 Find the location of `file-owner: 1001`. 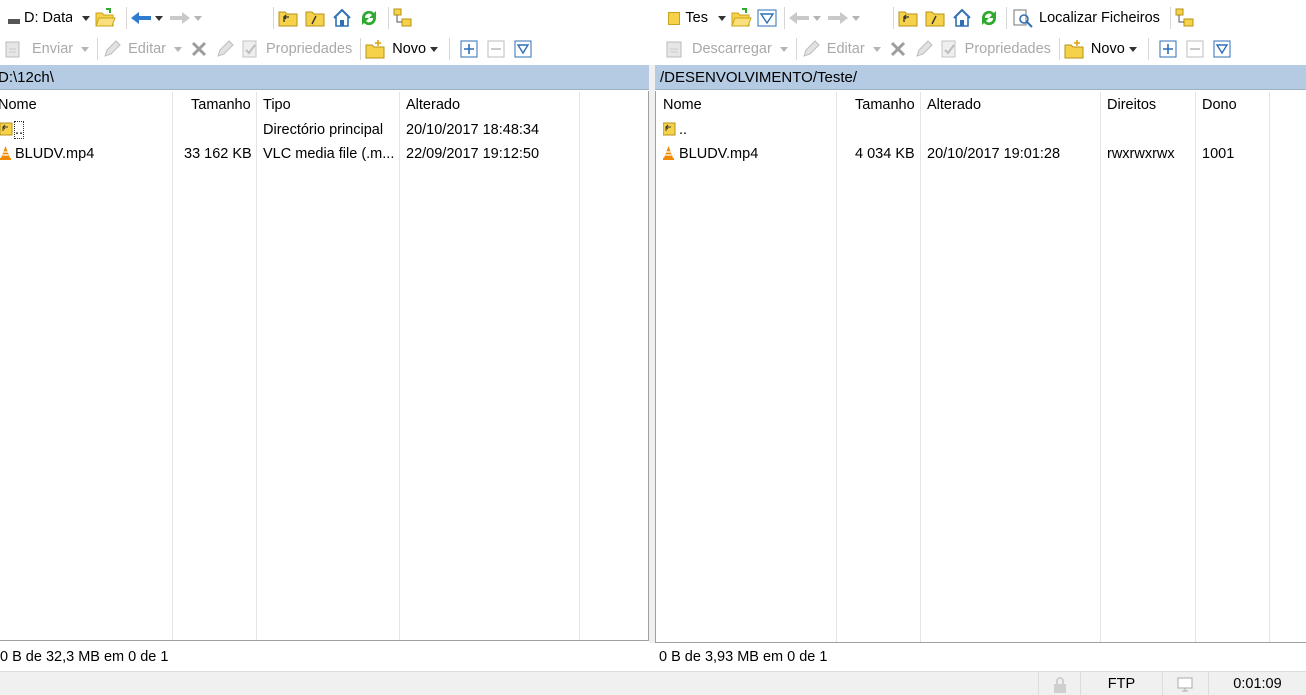

file-owner: 1001 is located at coordinates (1218, 154).